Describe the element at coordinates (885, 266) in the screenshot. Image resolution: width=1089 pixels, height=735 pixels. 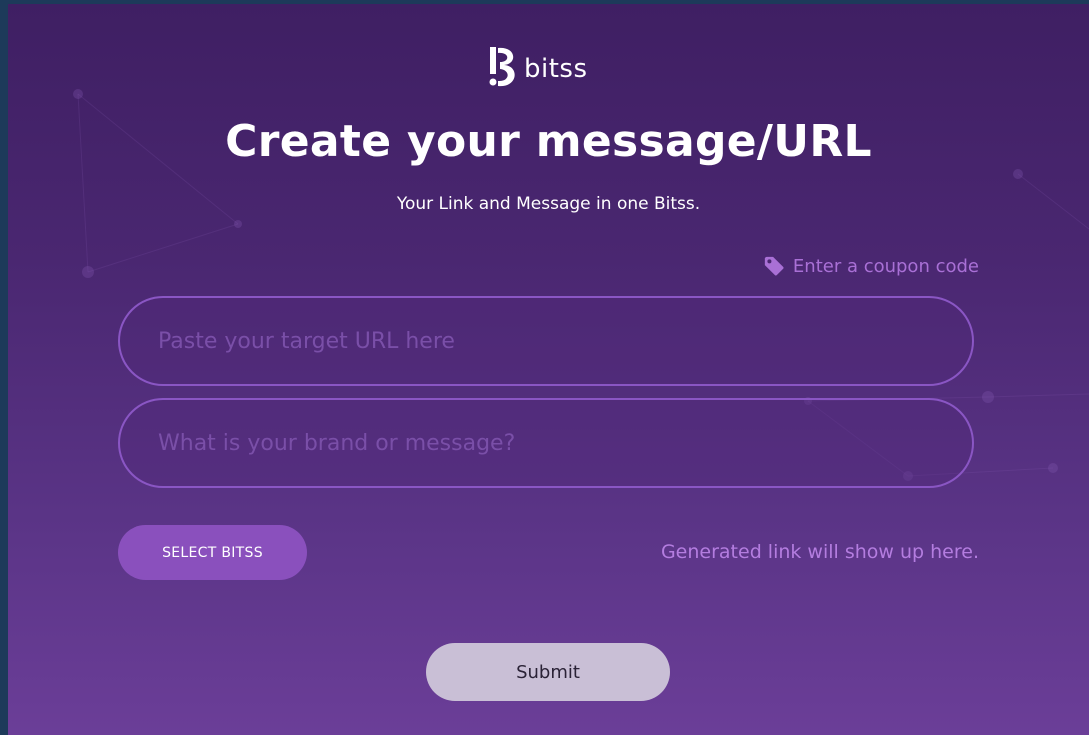
I see `coupon-label: Enter a coupon code` at that location.